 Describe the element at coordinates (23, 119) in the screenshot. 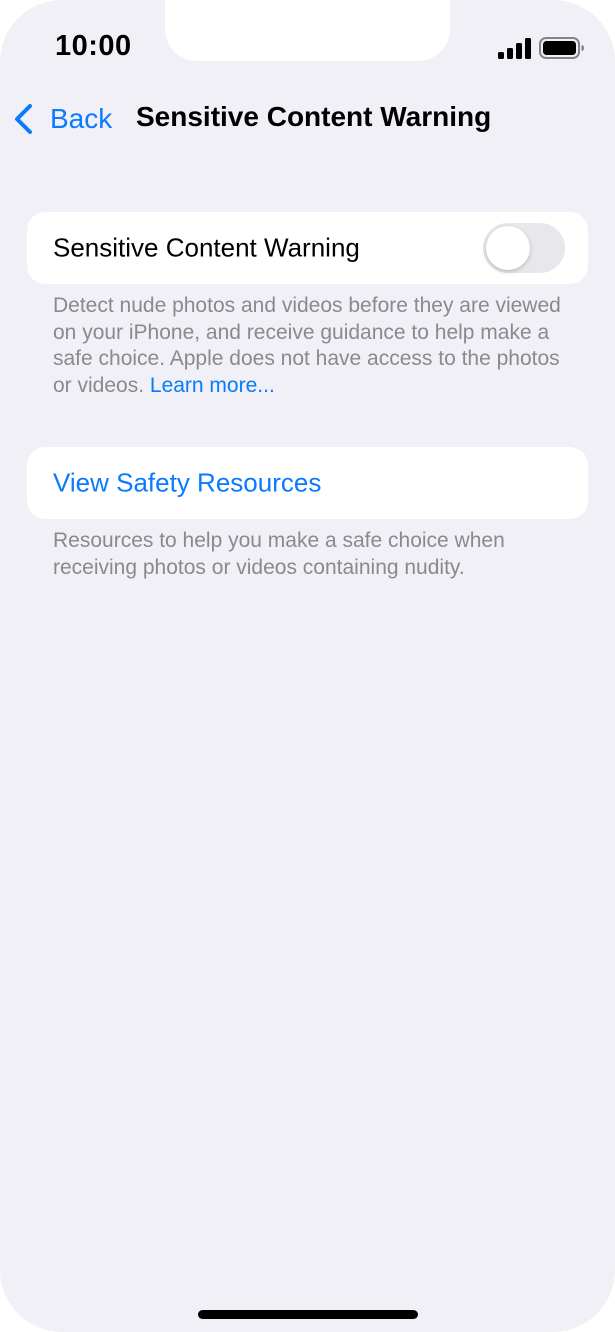

I see `chevron-left-icon` at that location.